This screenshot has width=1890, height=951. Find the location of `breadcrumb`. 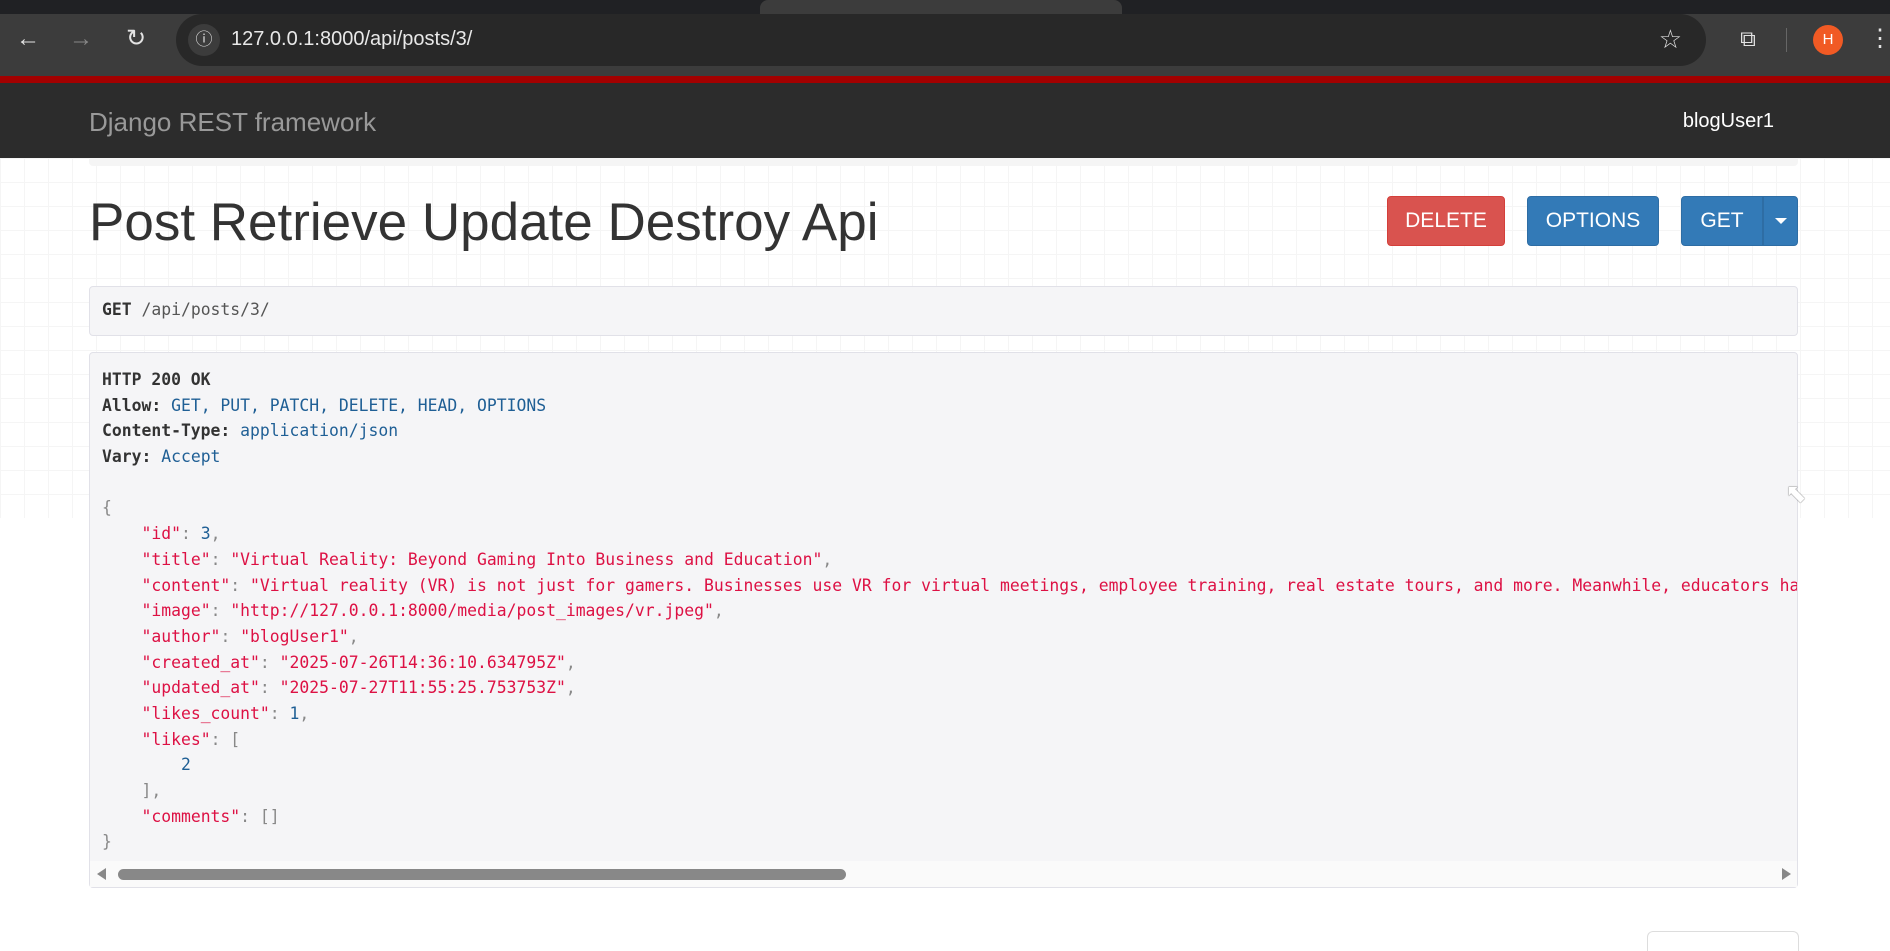

breadcrumb is located at coordinates (943, 162).